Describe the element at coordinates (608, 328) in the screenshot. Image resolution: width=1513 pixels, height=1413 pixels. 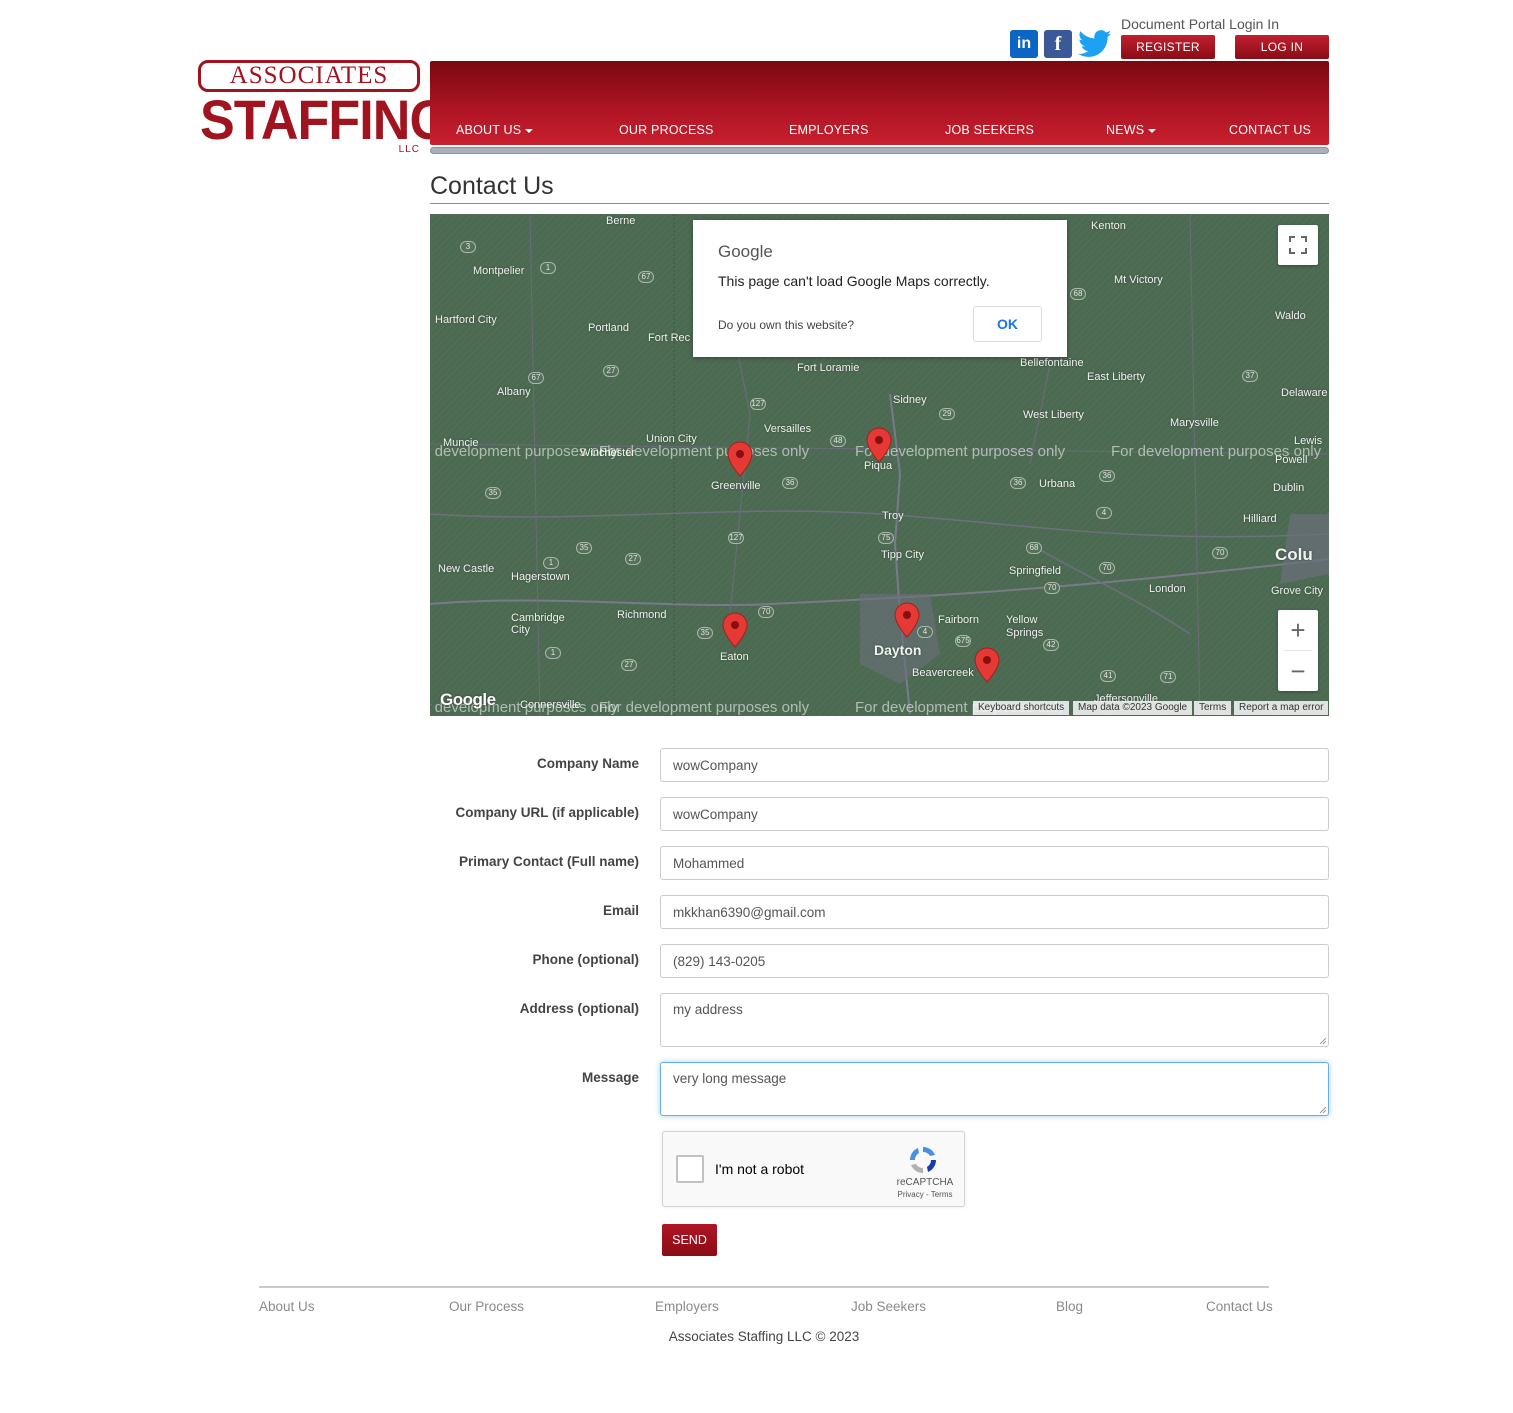
I see `map-place-label: Portland` at that location.